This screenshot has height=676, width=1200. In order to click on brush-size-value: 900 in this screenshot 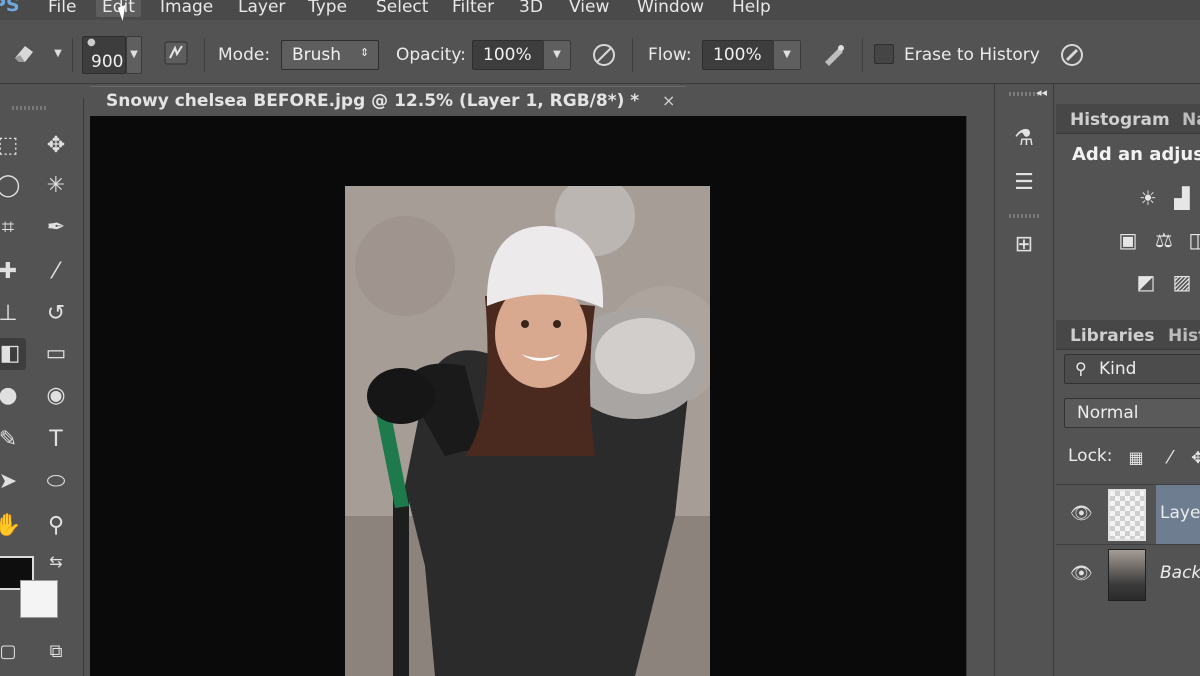, I will do `click(107, 62)`.